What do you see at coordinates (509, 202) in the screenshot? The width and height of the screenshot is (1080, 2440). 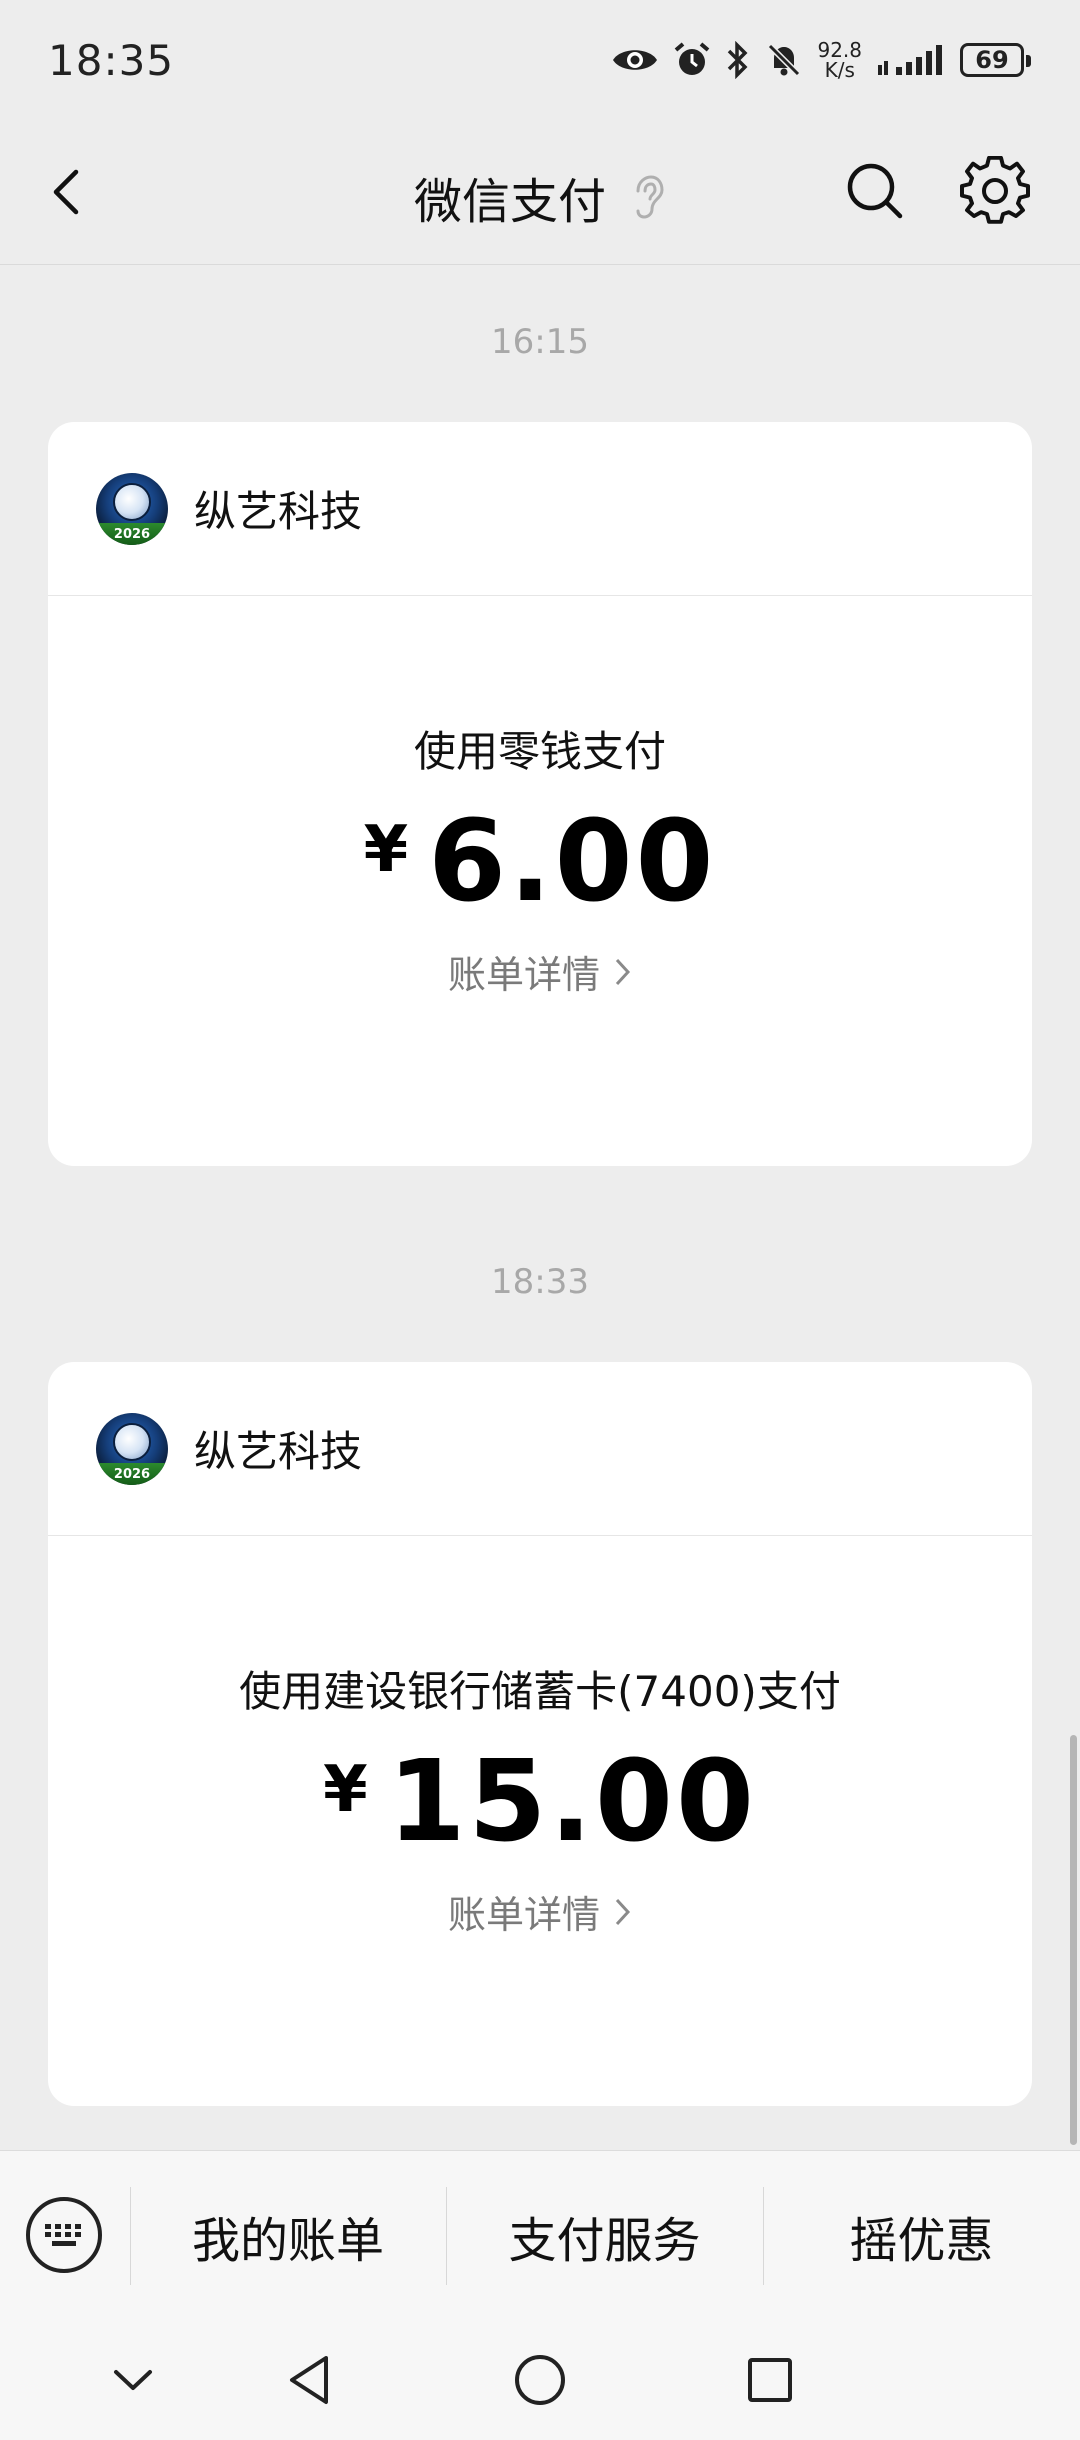 I see `page-title: 微信支付` at bounding box center [509, 202].